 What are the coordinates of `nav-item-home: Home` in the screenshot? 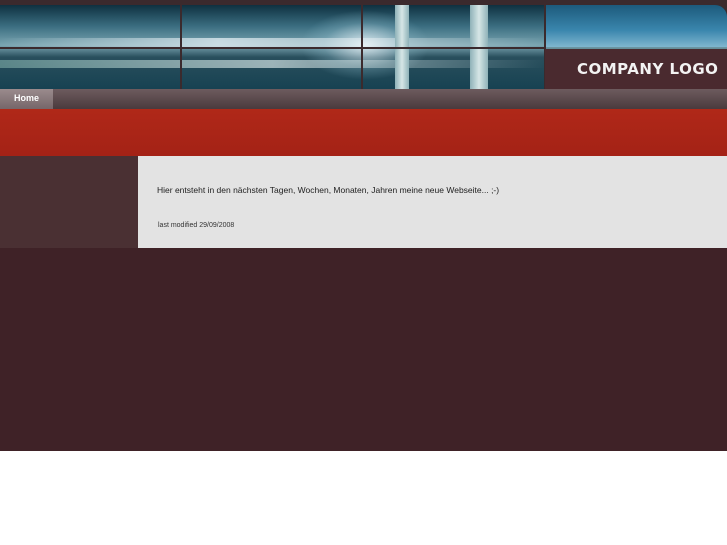 It's located at (26, 99).